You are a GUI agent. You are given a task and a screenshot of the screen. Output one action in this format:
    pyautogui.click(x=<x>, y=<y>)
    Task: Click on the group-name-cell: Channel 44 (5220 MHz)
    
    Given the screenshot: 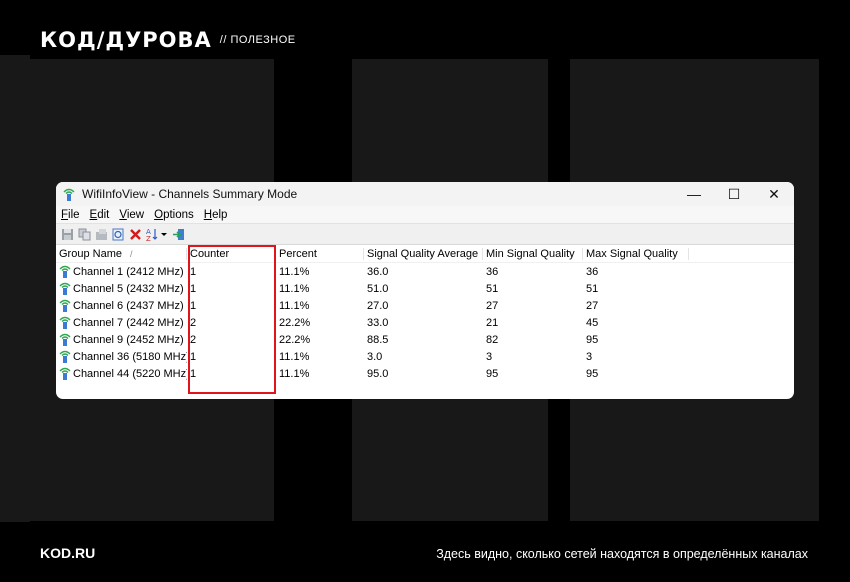 What is the action you would take?
    pyautogui.click(x=130, y=373)
    